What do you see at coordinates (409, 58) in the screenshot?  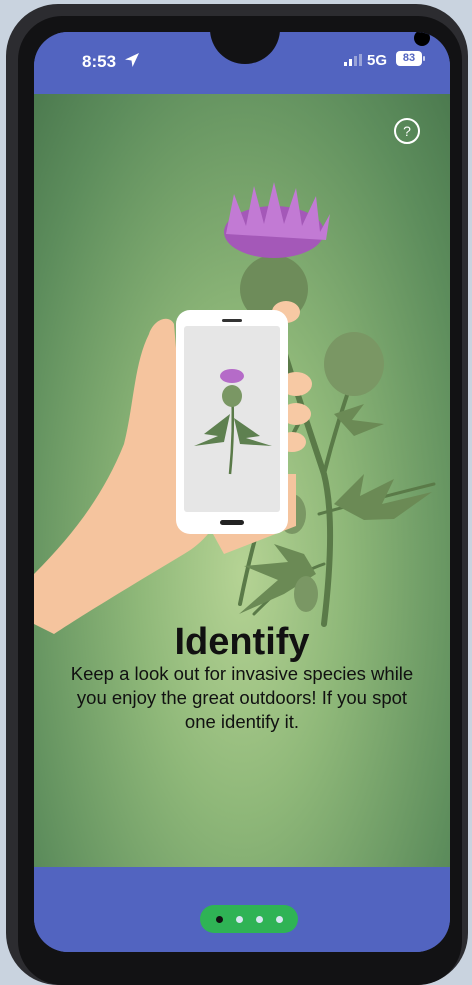 I see `battery-level: 83` at bounding box center [409, 58].